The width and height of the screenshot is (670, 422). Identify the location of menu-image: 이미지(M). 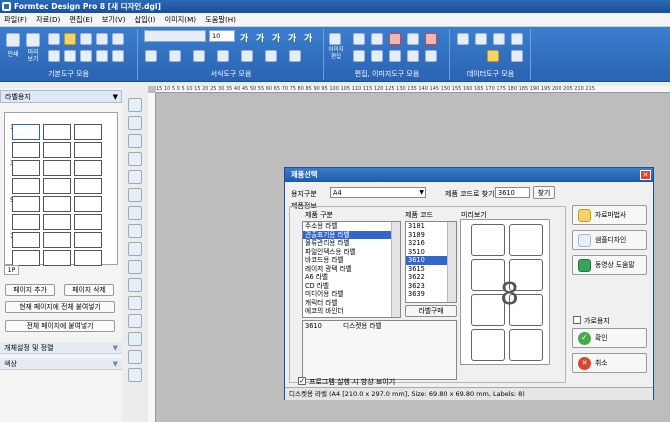
(180, 20).